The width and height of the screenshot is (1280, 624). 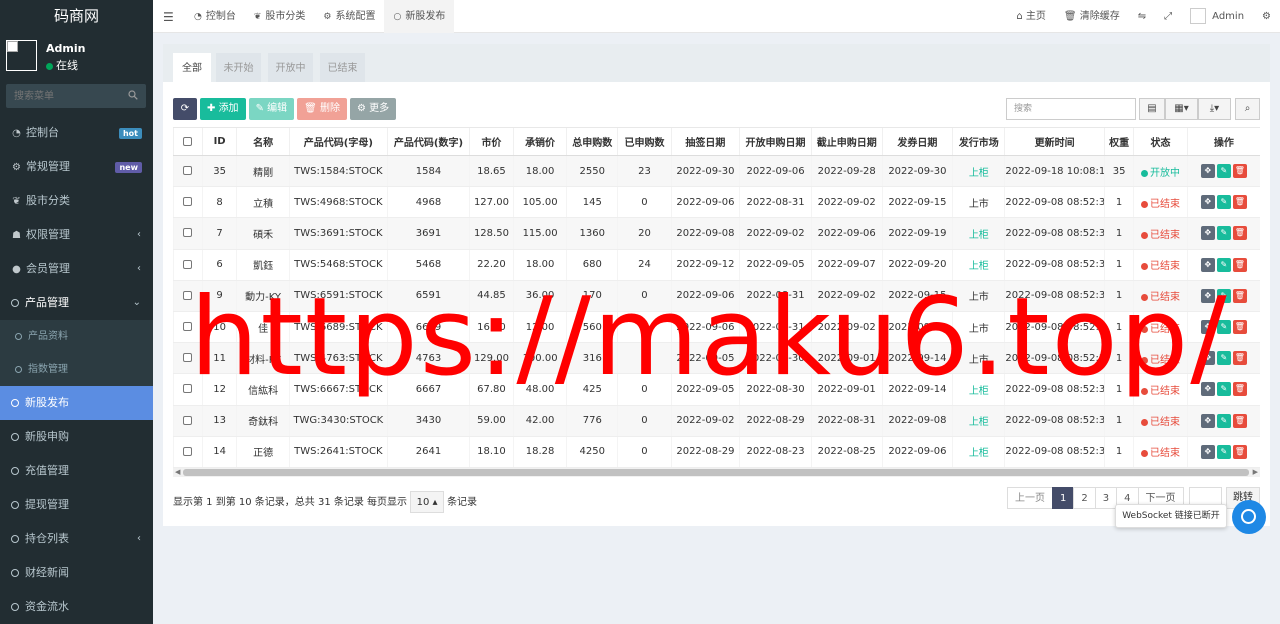 What do you see at coordinates (1054, 141) in the screenshot?
I see `column-header: 更新时间` at bounding box center [1054, 141].